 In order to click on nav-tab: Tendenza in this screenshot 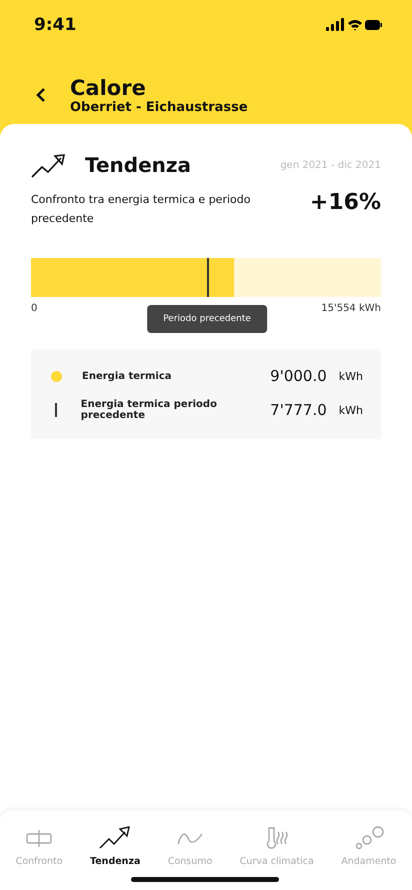, I will do `click(115, 850)`.